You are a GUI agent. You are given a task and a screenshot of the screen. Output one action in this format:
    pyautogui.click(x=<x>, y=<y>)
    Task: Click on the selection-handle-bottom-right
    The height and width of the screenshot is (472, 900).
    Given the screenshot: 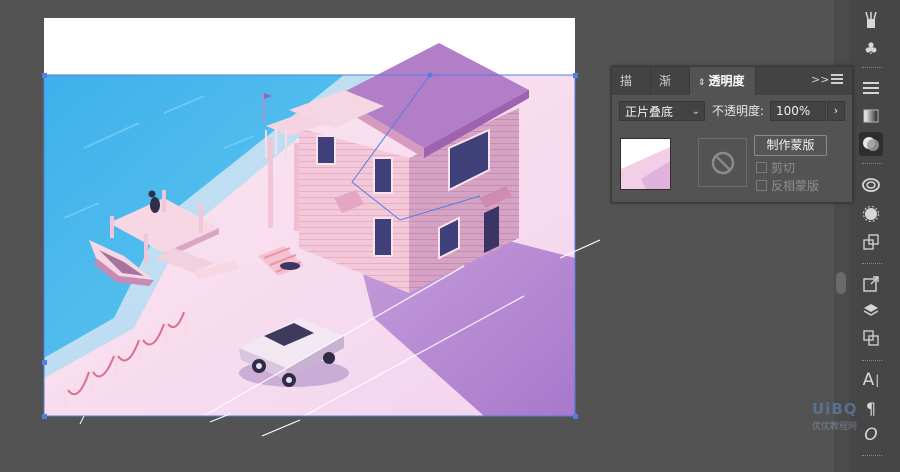 What is the action you would take?
    pyautogui.click(x=575, y=416)
    